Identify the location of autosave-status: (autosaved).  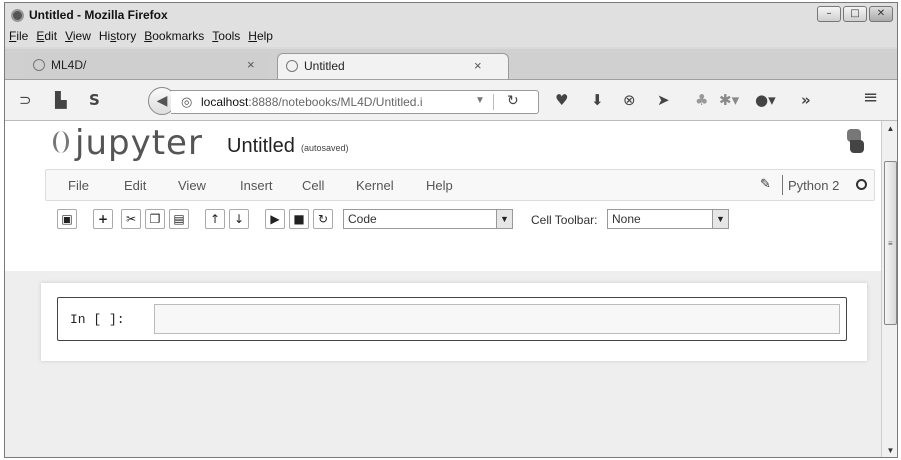
(325, 148).